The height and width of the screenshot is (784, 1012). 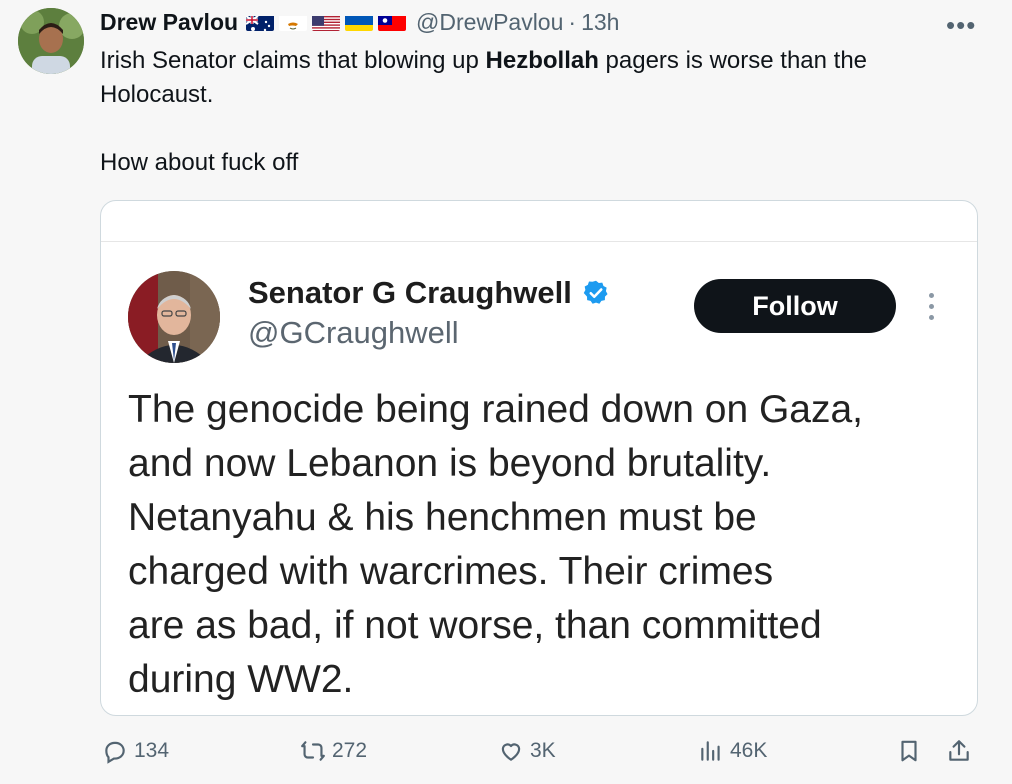 What do you see at coordinates (451, 571) in the screenshot?
I see `quote-line: charged with warcrimes. Their crimes` at bounding box center [451, 571].